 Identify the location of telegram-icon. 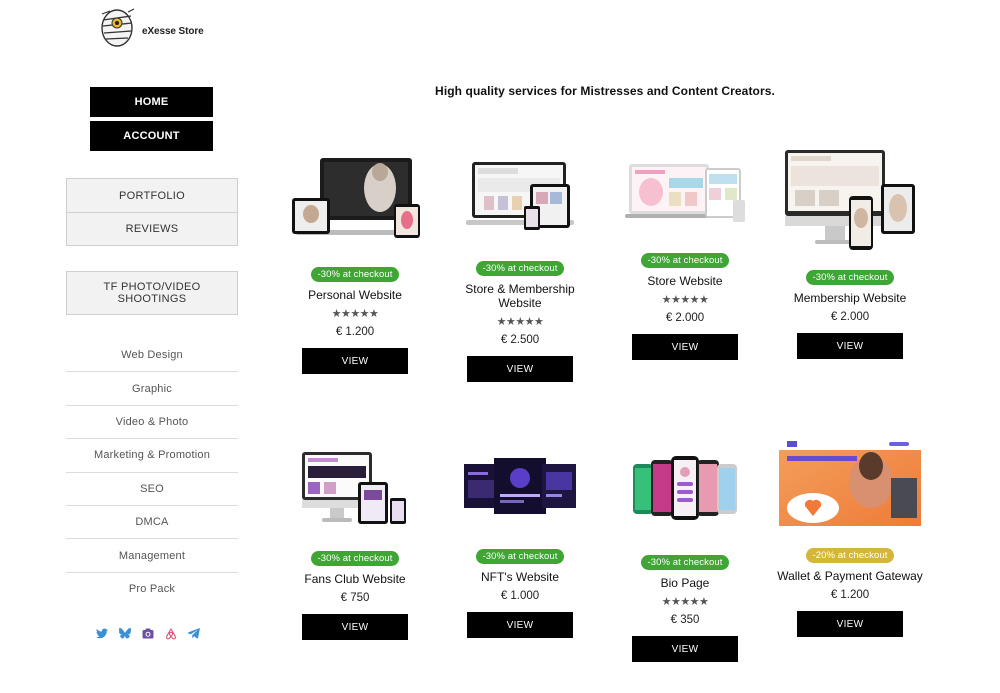
(193, 633).